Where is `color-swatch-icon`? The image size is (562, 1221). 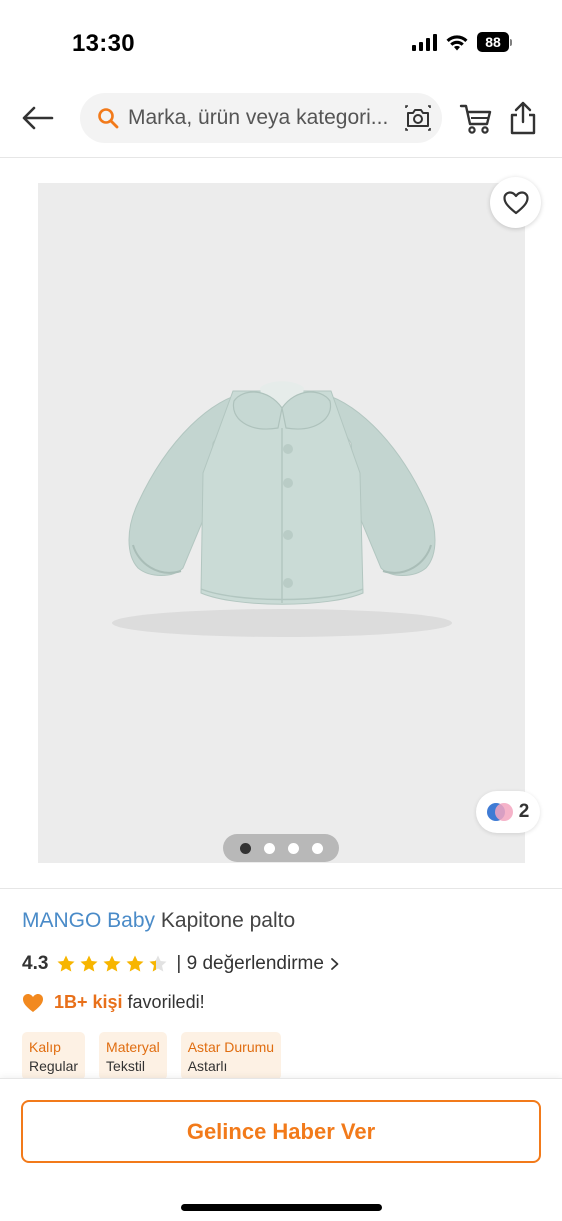
color-swatch-icon is located at coordinates (499, 812).